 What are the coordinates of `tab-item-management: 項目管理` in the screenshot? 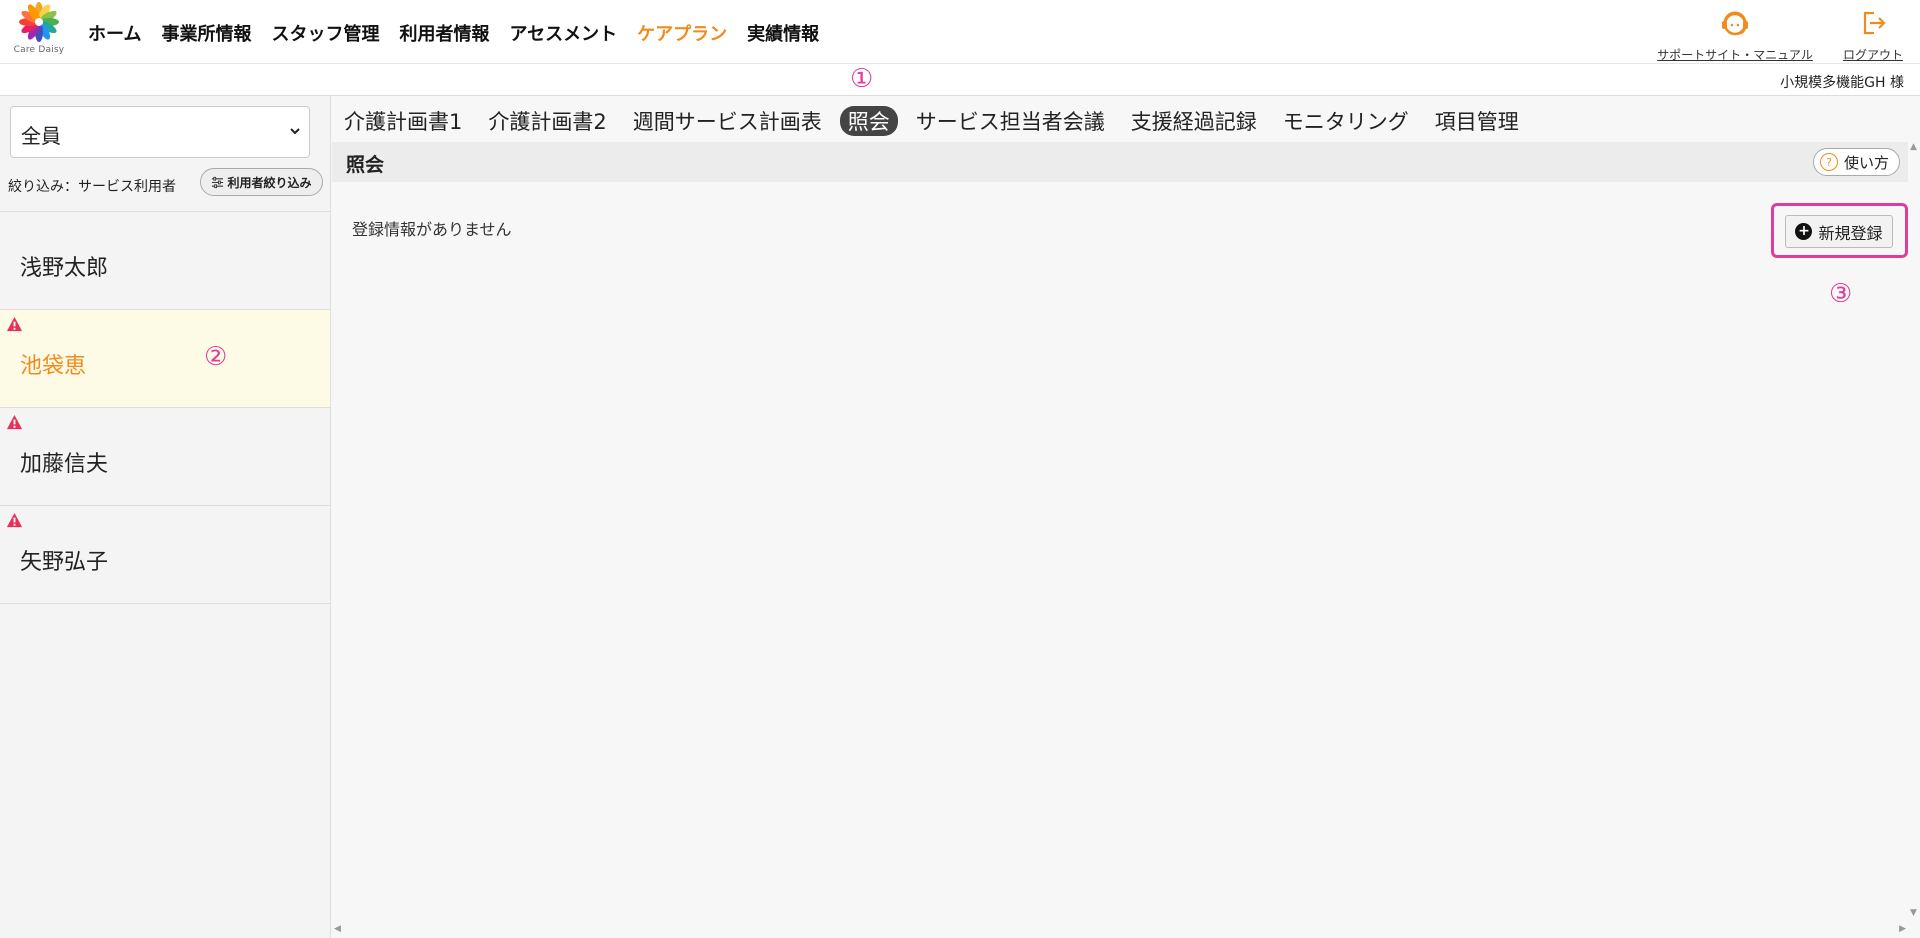 It's located at (1477, 121).